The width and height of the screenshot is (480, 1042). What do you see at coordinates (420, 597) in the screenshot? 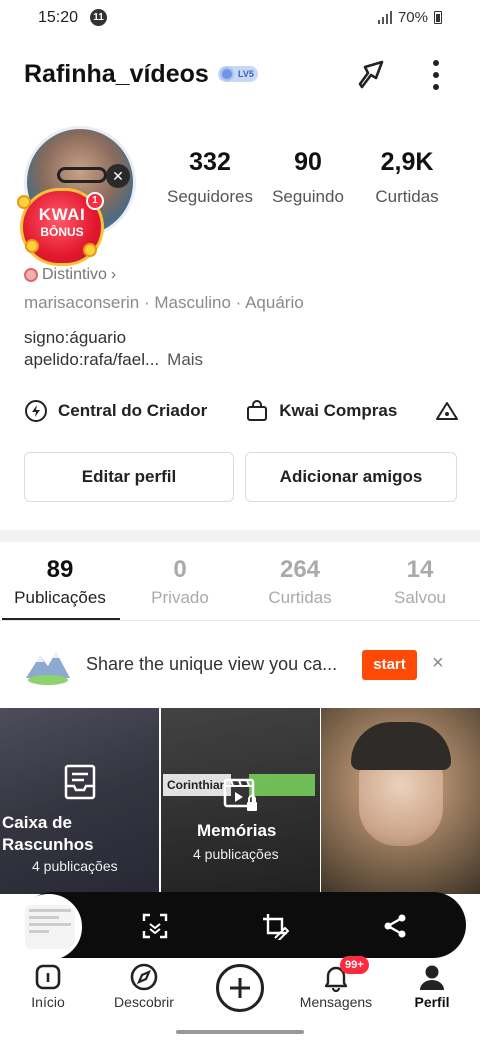
I see `tab-label: Salvou` at bounding box center [420, 597].